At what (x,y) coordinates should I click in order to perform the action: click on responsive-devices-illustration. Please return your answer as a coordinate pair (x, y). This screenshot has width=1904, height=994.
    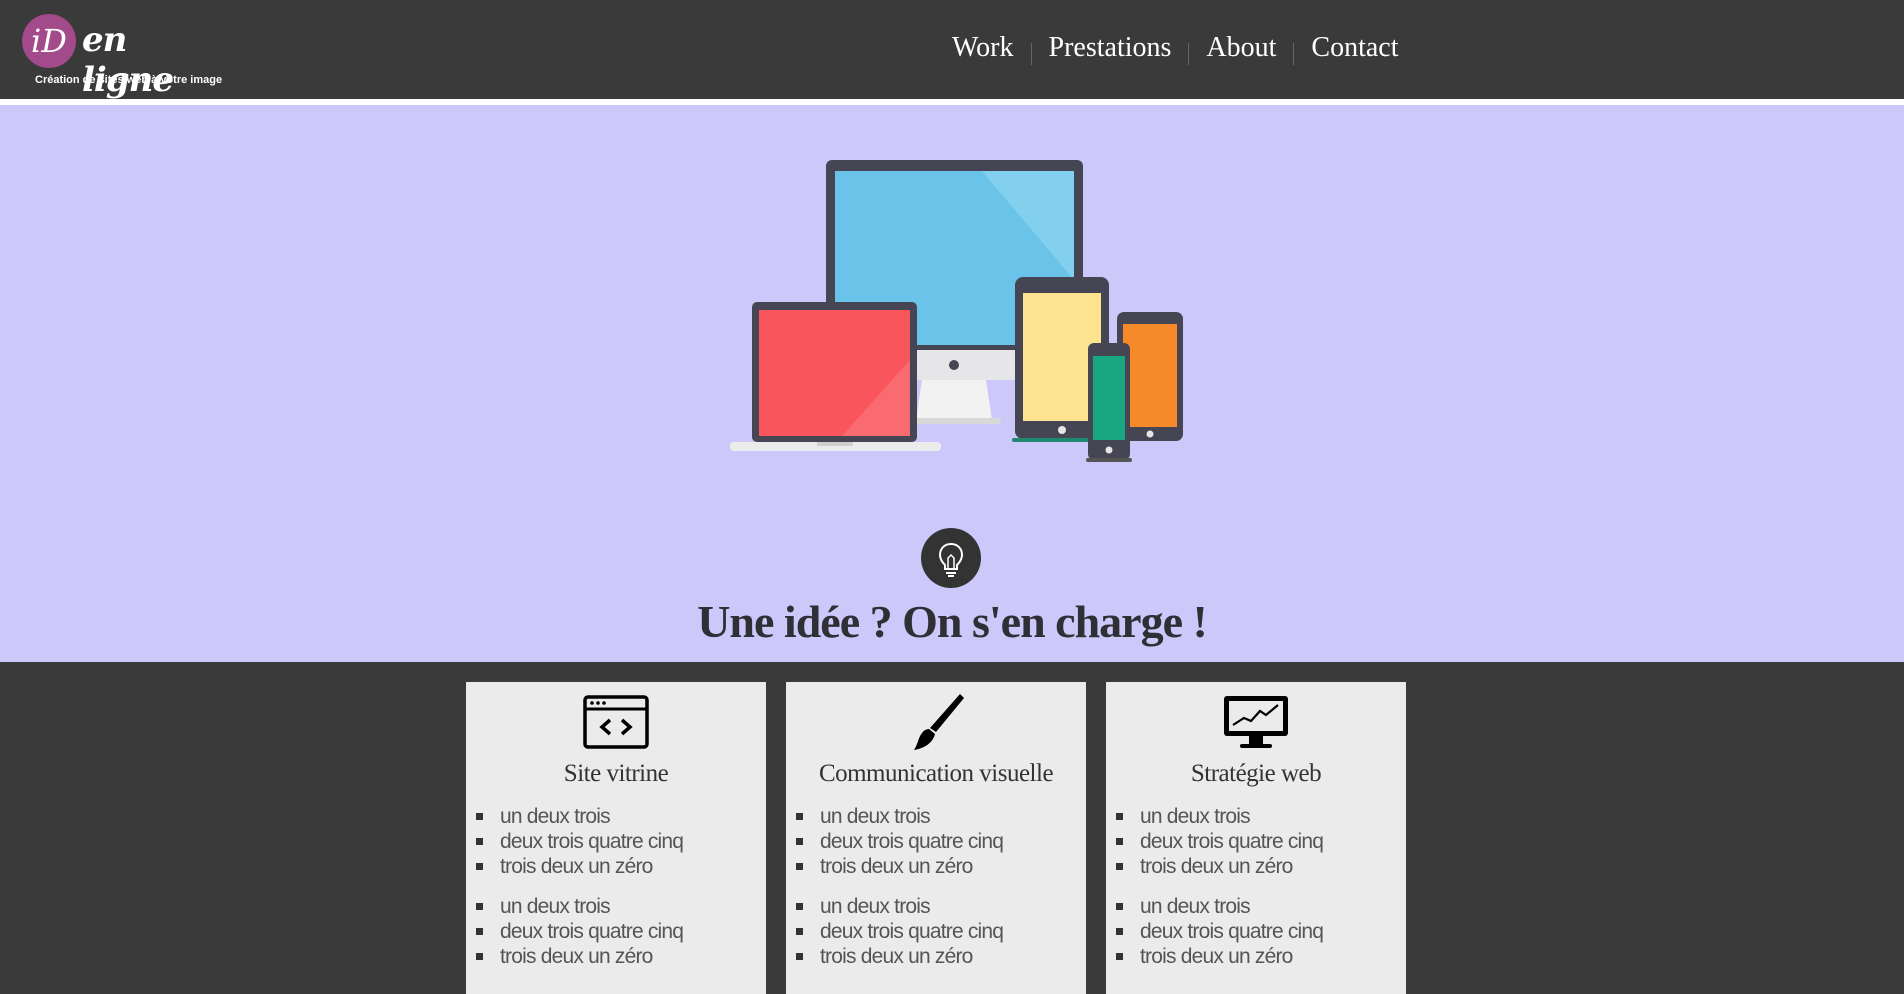
    Looking at the image, I should click on (956, 311).